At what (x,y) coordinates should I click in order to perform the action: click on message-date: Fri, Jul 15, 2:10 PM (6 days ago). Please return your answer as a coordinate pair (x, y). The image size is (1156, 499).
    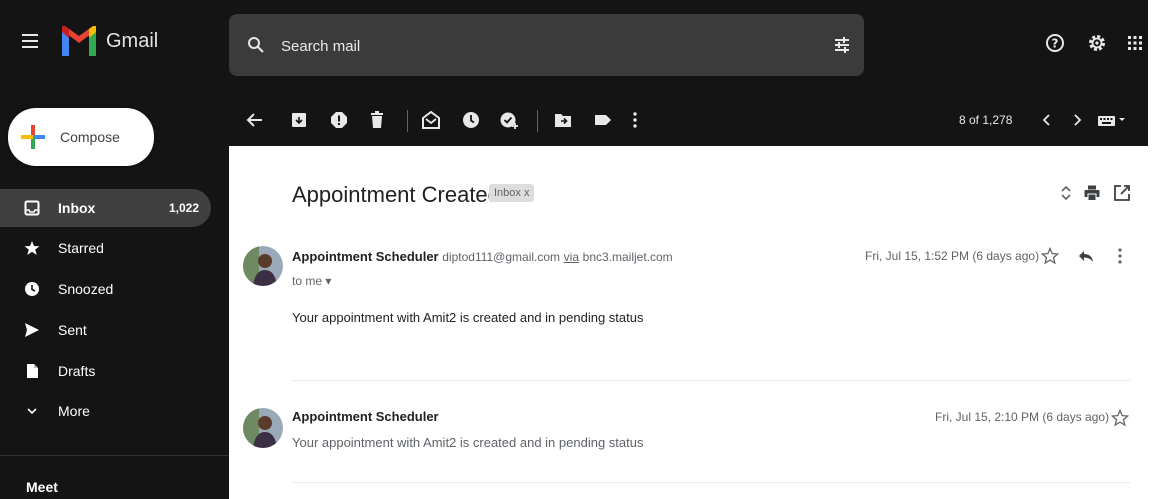
    Looking at the image, I should click on (1022, 417).